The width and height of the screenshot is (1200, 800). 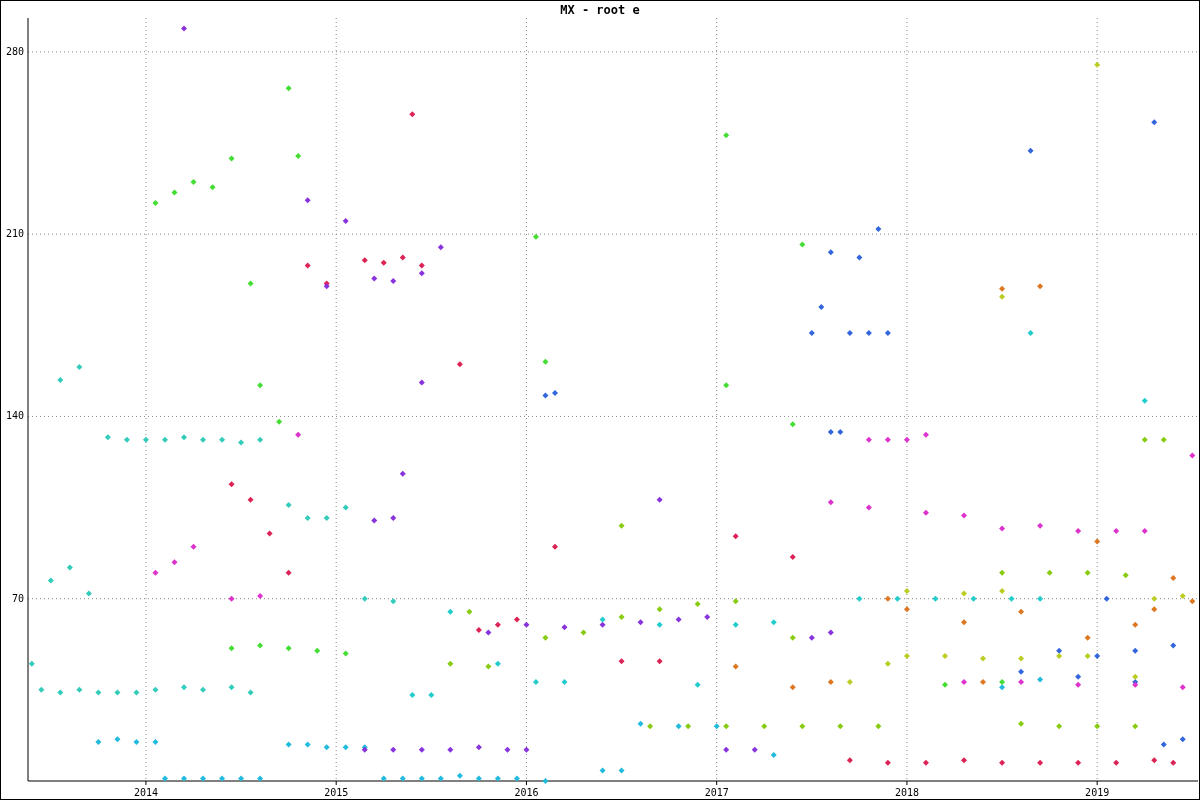 I want to click on chart-title: MX - root e, so click(x=600, y=10).